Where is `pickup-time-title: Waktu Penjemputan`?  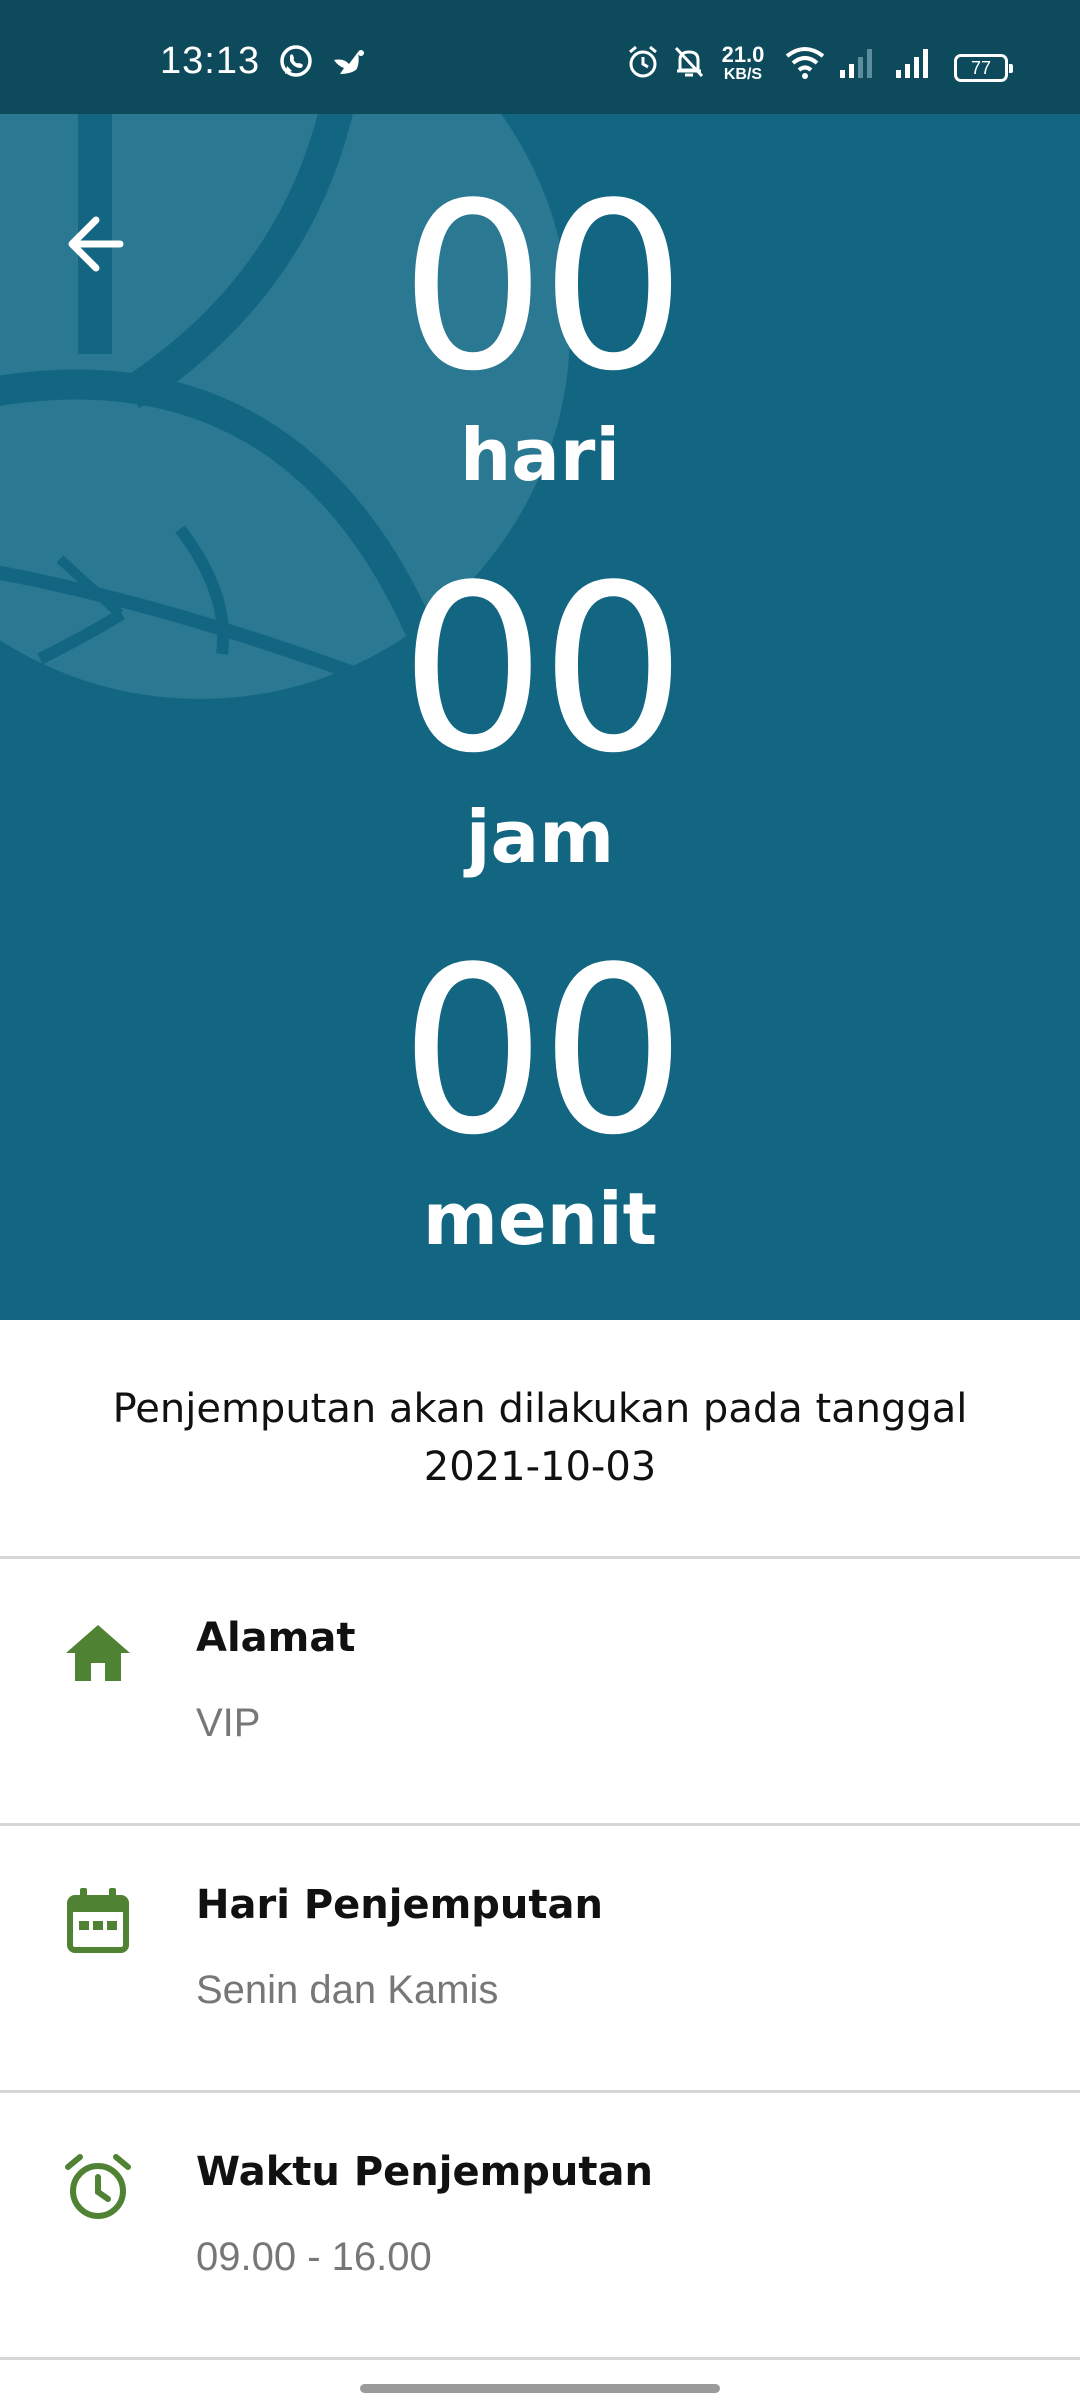 pickup-time-title: Waktu Penjemputan is located at coordinates (424, 2172).